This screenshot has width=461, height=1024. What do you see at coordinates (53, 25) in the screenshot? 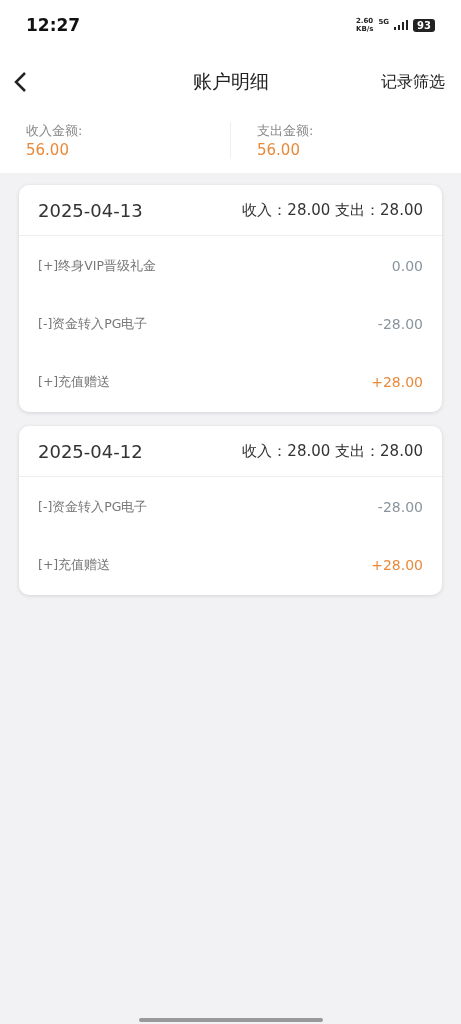
I see `status-time: 12:27` at bounding box center [53, 25].